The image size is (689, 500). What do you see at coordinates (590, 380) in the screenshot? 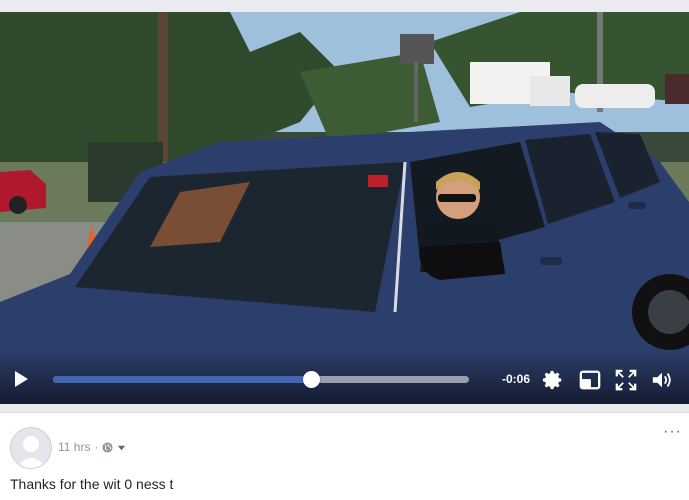
I see `picture-in-picture-icon` at bounding box center [590, 380].